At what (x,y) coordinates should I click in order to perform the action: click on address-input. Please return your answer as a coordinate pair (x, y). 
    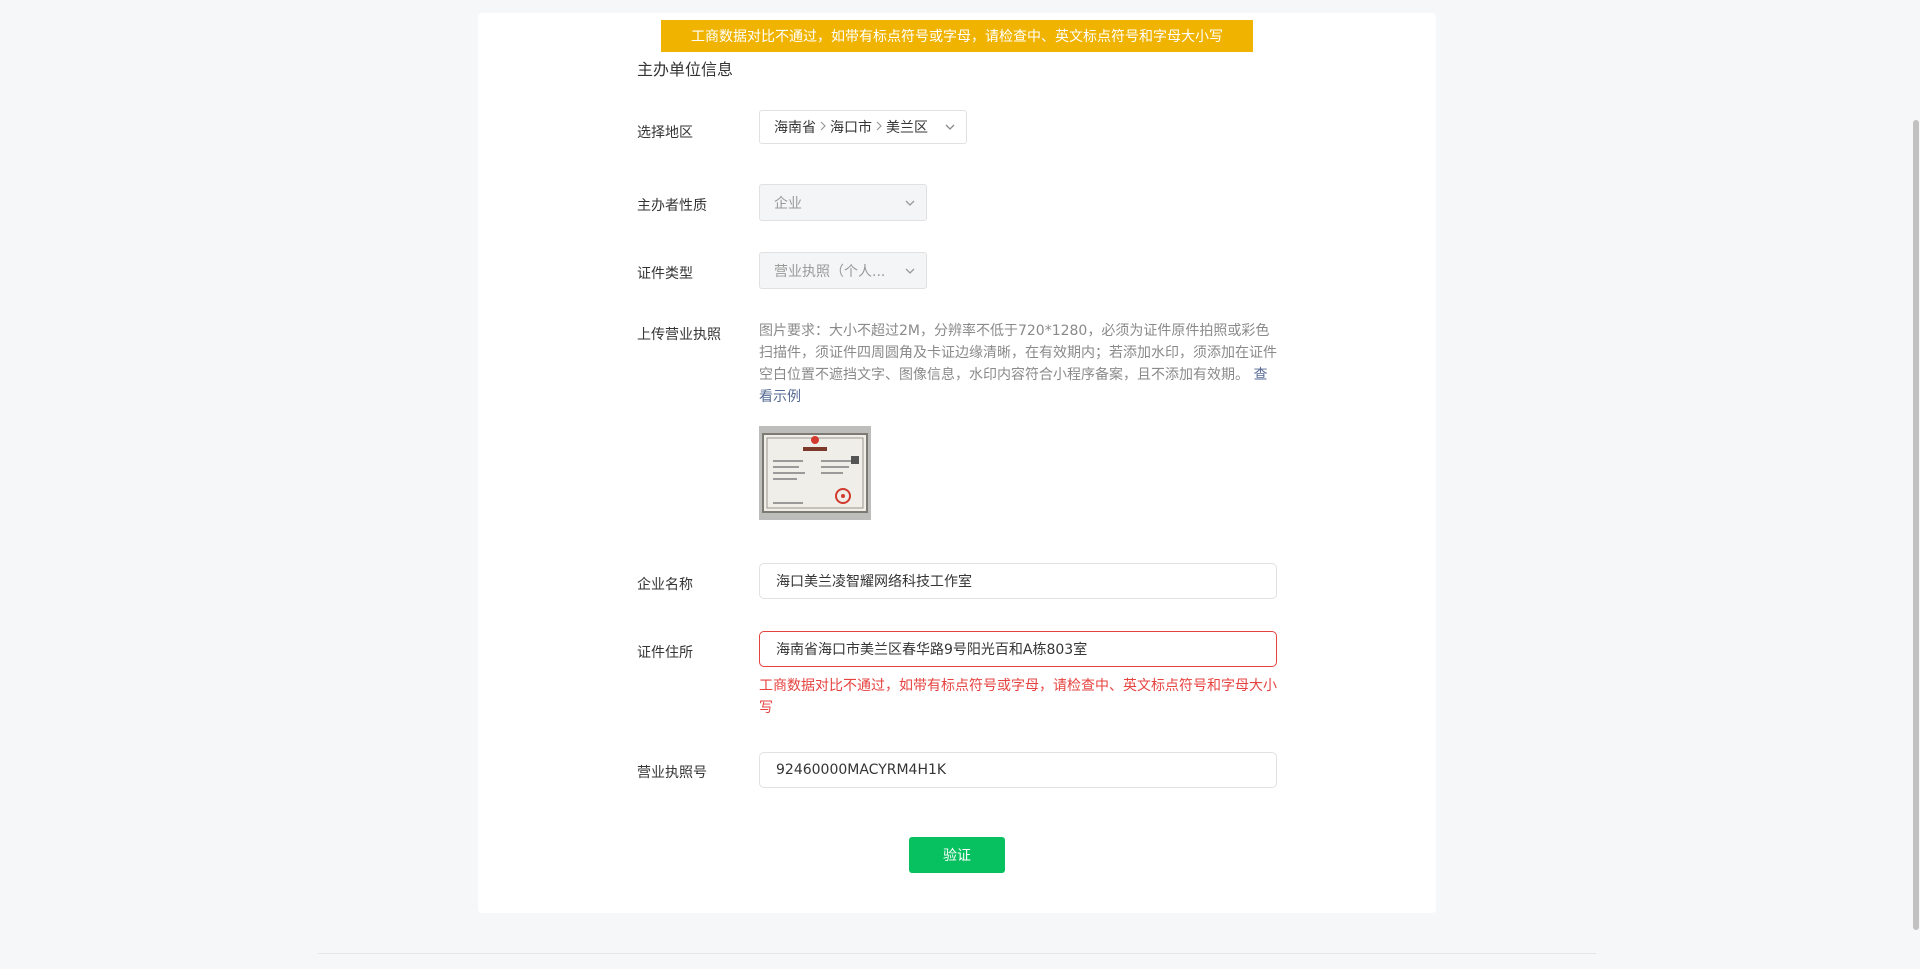
    Looking at the image, I should click on (1018, 649).